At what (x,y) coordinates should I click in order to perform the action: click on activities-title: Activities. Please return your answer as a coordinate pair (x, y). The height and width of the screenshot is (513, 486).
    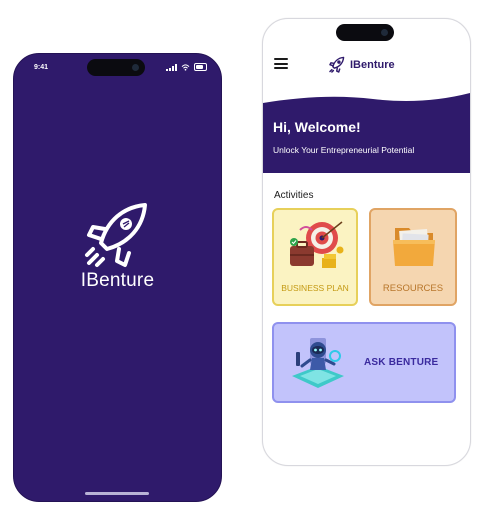
    Looking at the image, I should click on (294, 195).